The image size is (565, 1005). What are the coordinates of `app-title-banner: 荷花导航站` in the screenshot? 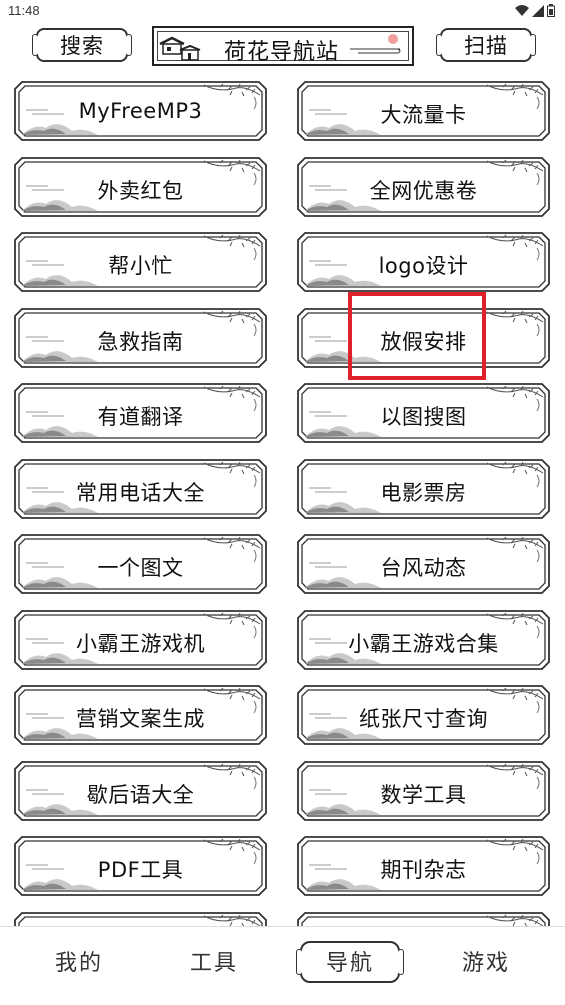 It's located at (283, 46).